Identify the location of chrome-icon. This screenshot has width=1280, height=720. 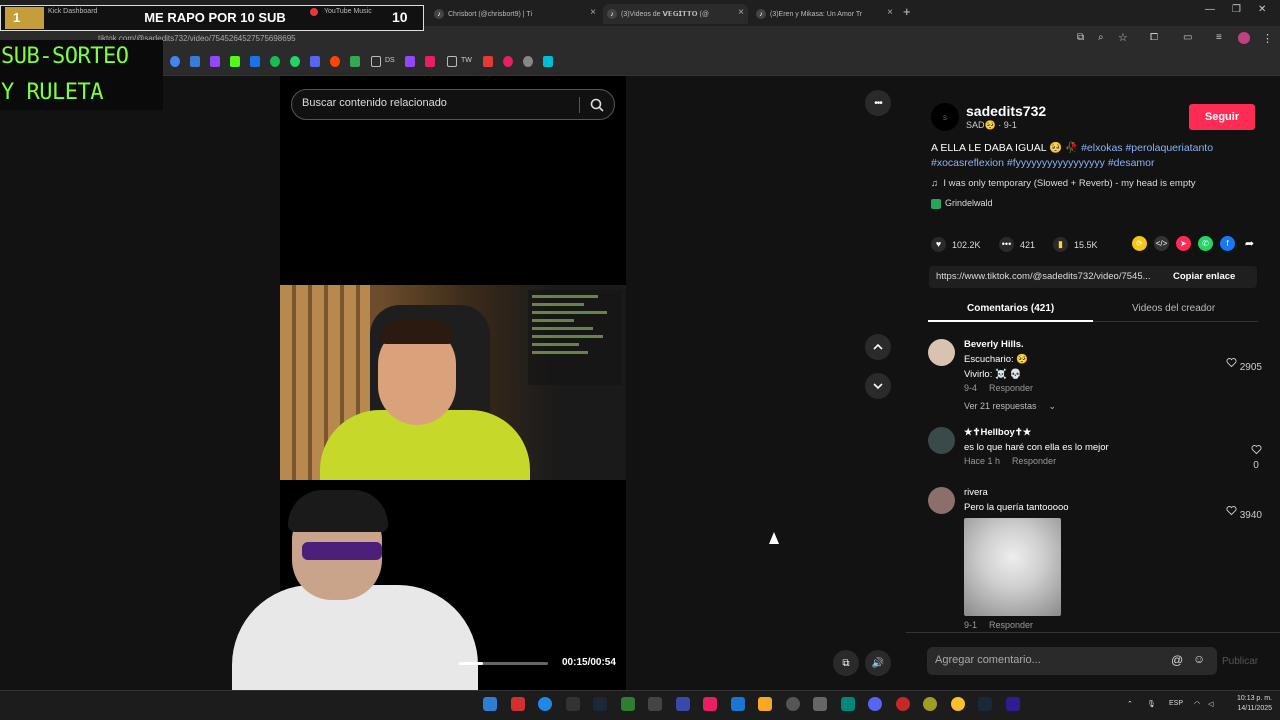
(958, 704).